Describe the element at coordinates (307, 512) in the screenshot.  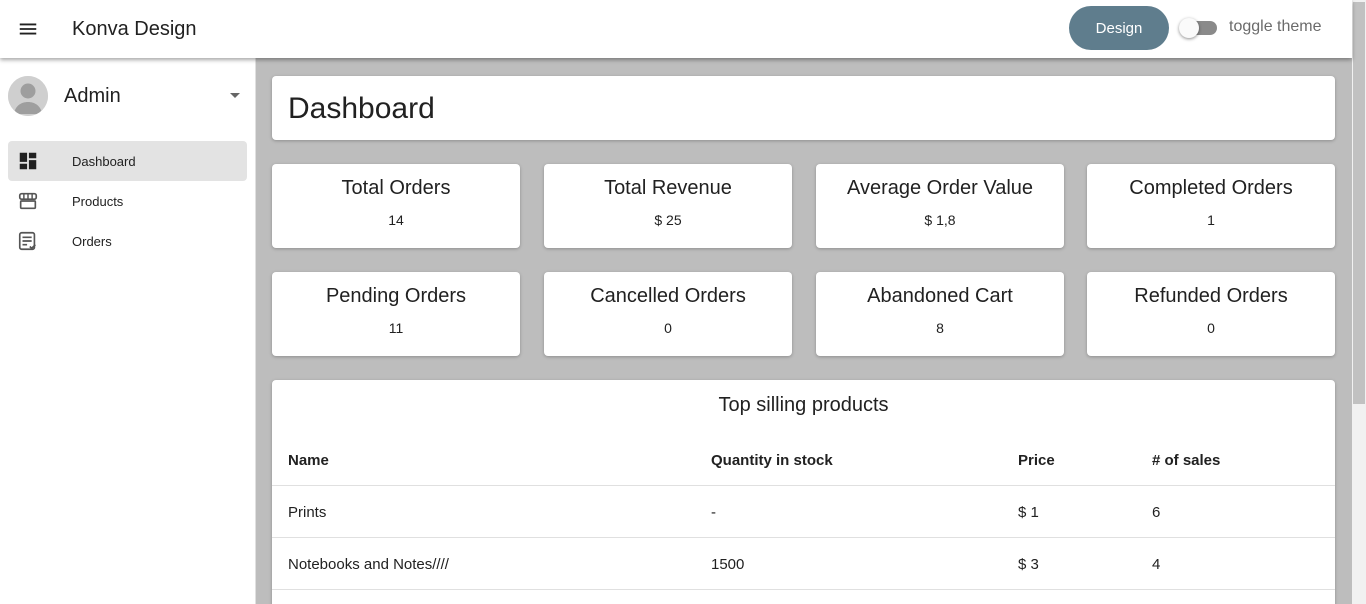
I see `cell-name: Prints` at that location.